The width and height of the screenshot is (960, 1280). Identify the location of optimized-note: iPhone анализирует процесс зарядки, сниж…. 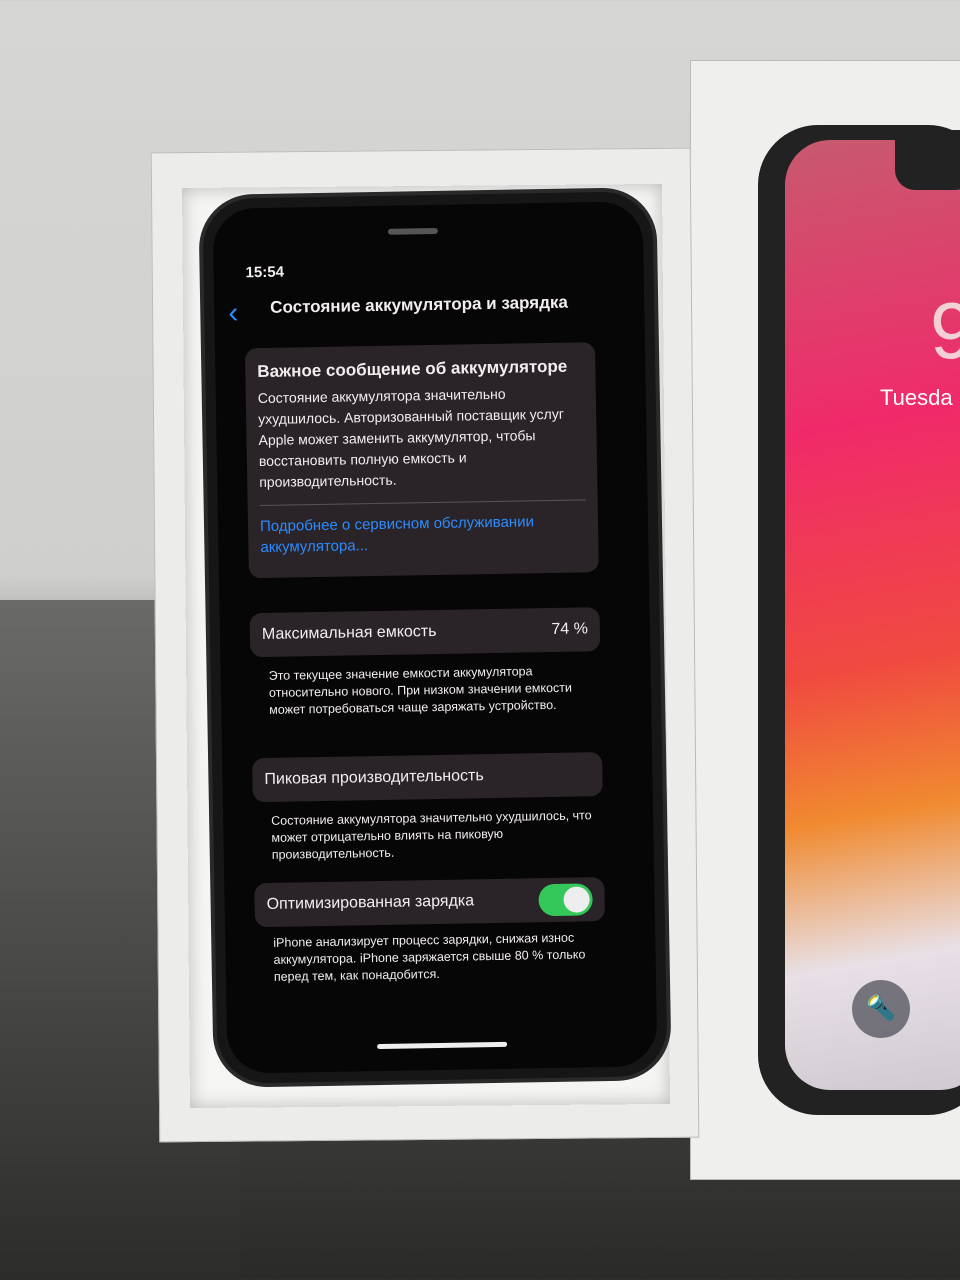
(429, 957).